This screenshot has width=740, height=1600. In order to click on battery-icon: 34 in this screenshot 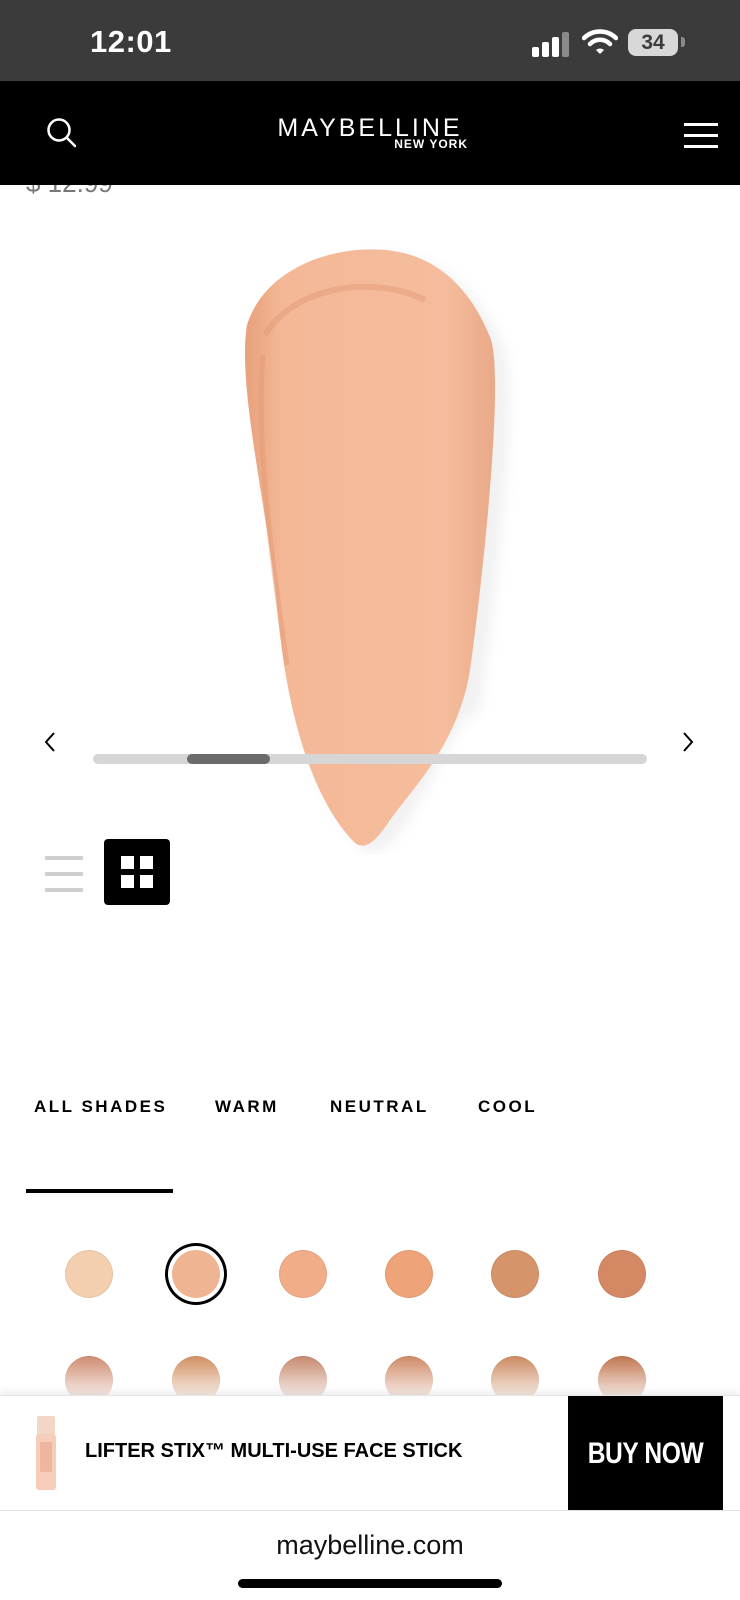, I will do `click(653, 42)`.